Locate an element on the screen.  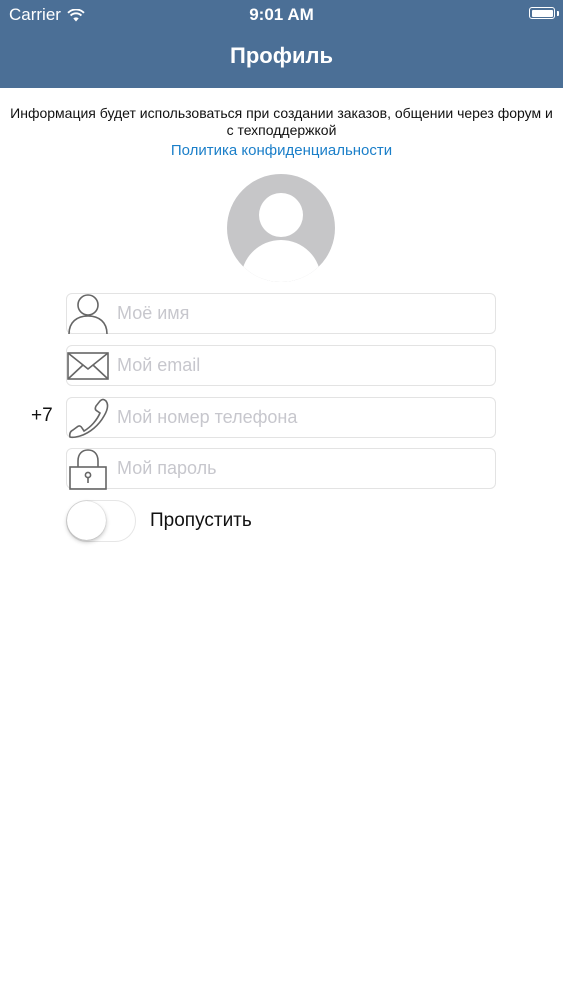
avatar is located at coordinates (281, 228).